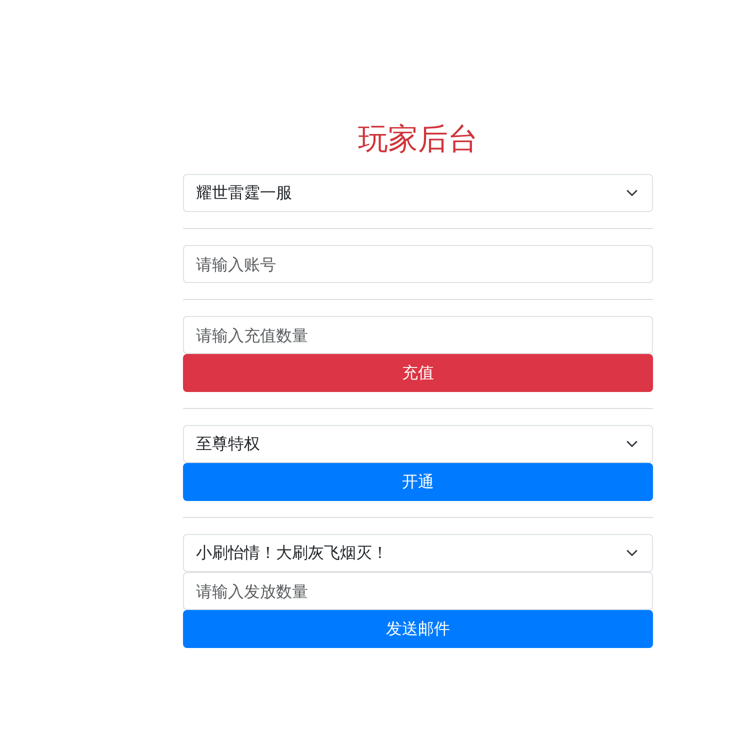 The image size is (735, 742). Describe the element at coordinates (418, 373) in the screenshot. I see `submit-button: 充值` at that location.